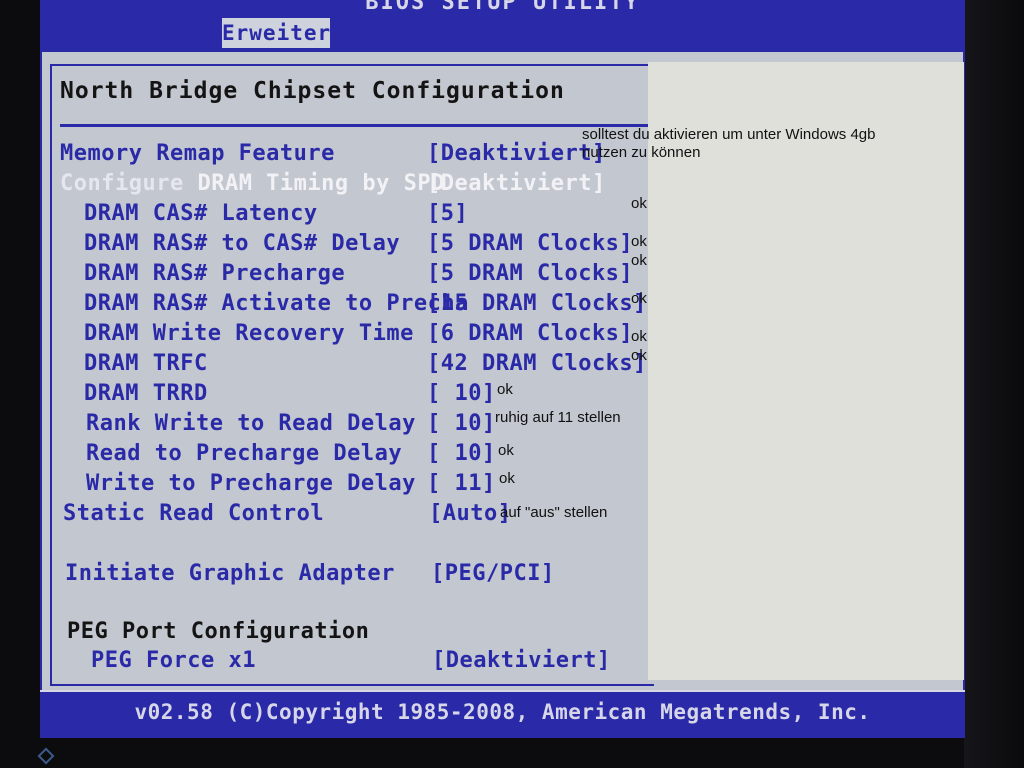  Describe the element at coordinates (249, 333) in the screenshot. I see `setting-label: DRAM Write Recovery Time` at that location.